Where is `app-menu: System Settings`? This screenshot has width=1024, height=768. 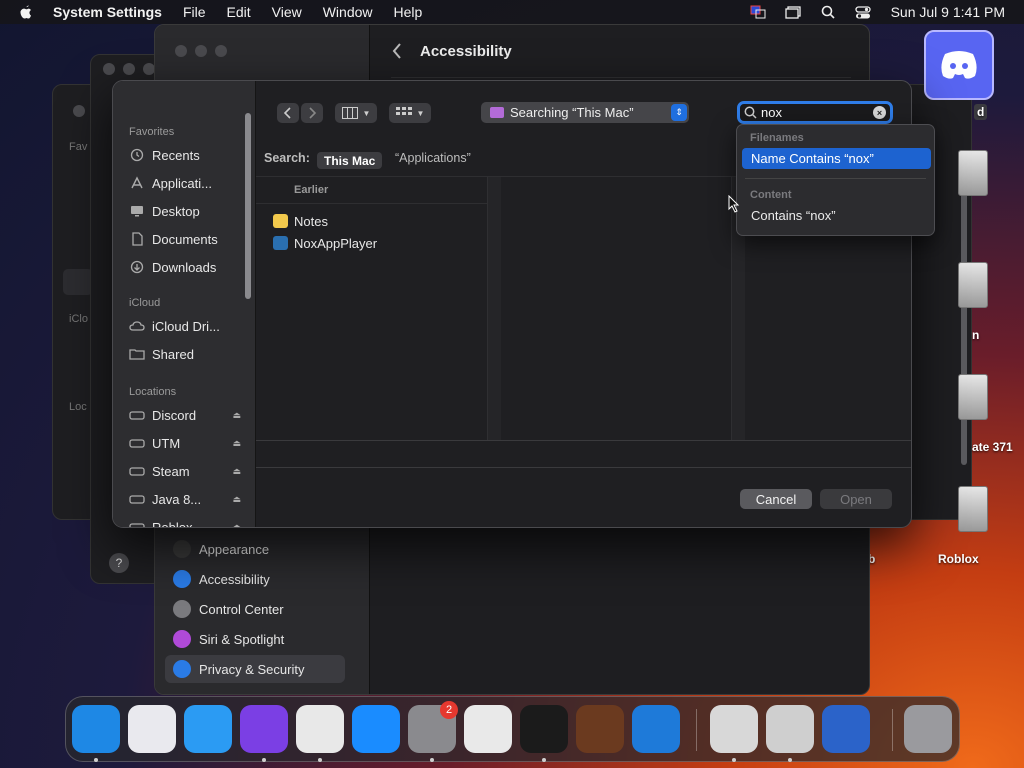 app-menu: System Settings is located at coordinates (107, 12).